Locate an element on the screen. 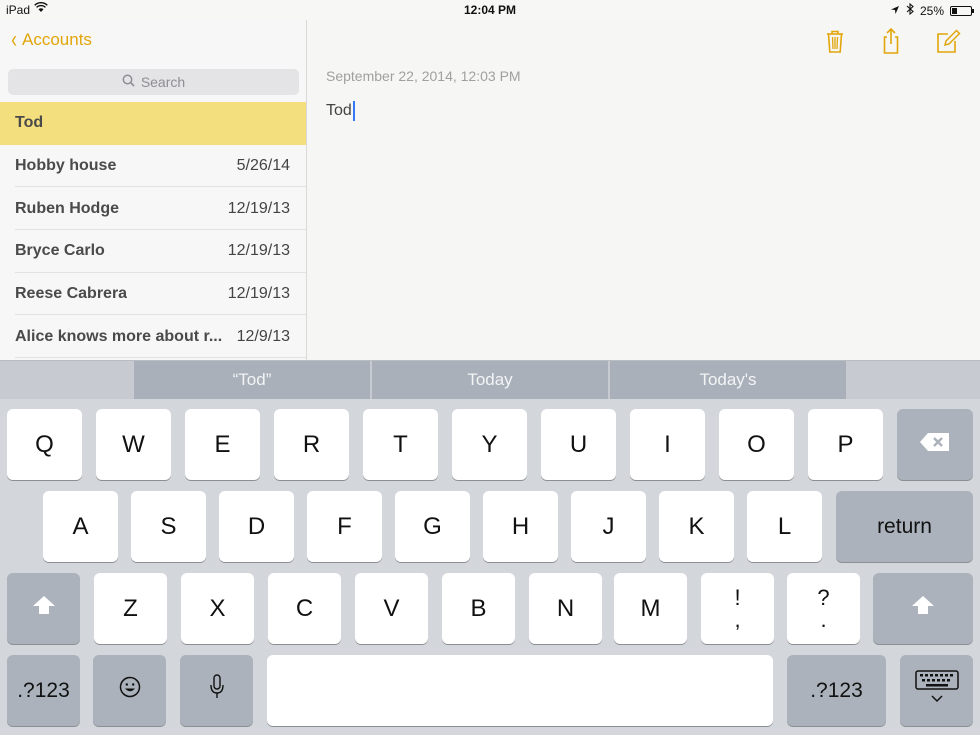 The width and height of the screenshot is (980, 735). accounts-back-button: ‹ Accounts is located at coordinates (51, 39).